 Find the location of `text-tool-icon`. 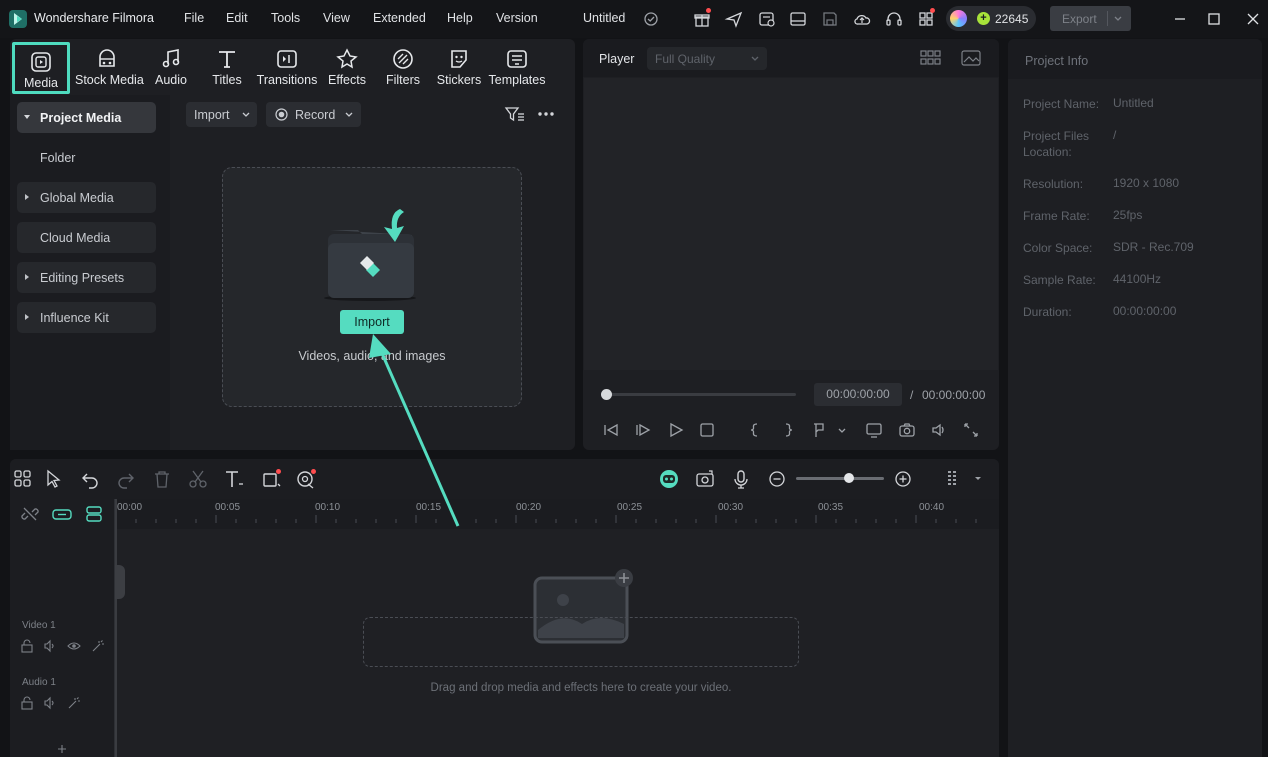

text-tool-icon is located at coordinates (234, 479).